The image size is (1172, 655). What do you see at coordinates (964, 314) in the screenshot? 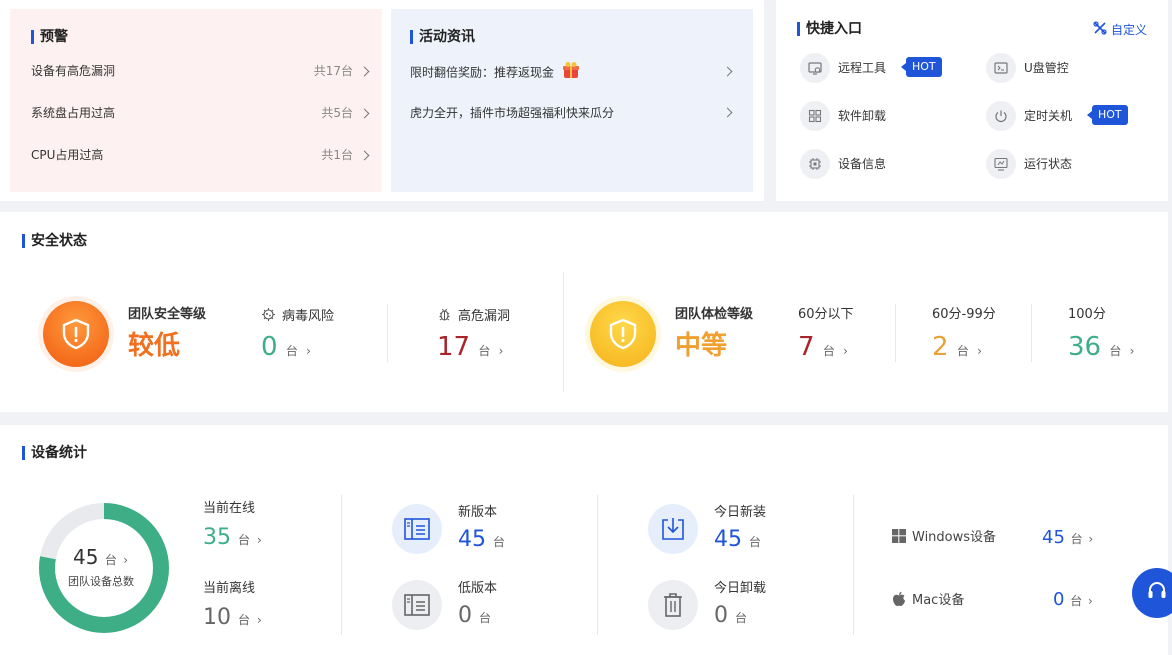
I see `mid-score-label: 60分-99分` at bounding box center [964, 314].